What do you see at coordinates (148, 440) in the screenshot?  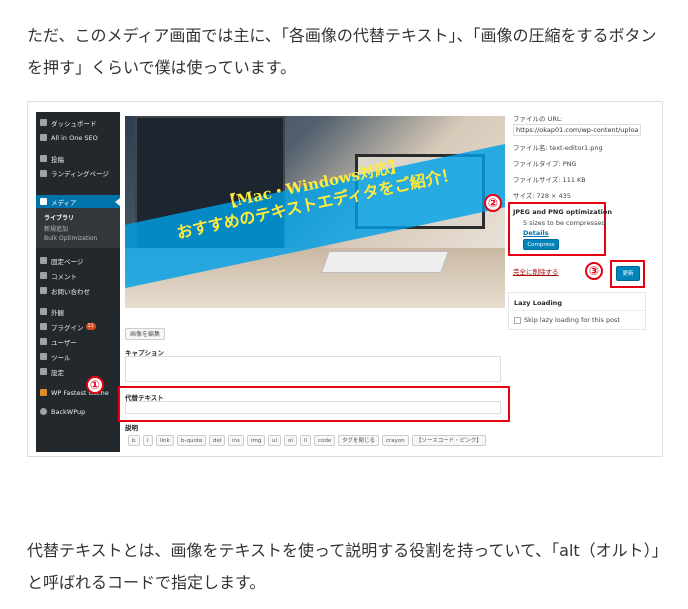 I see `quicktag-button: i` at bounding box center [148, 440].